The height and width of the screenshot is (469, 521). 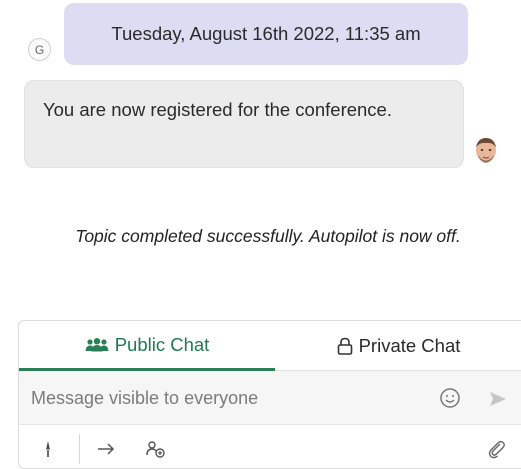 I want to click on toolbar-divider, so click(x=79, y=449).